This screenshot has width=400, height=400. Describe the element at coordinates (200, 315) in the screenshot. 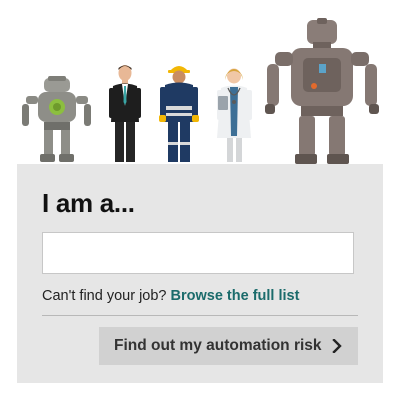

I see `divider` at that location.